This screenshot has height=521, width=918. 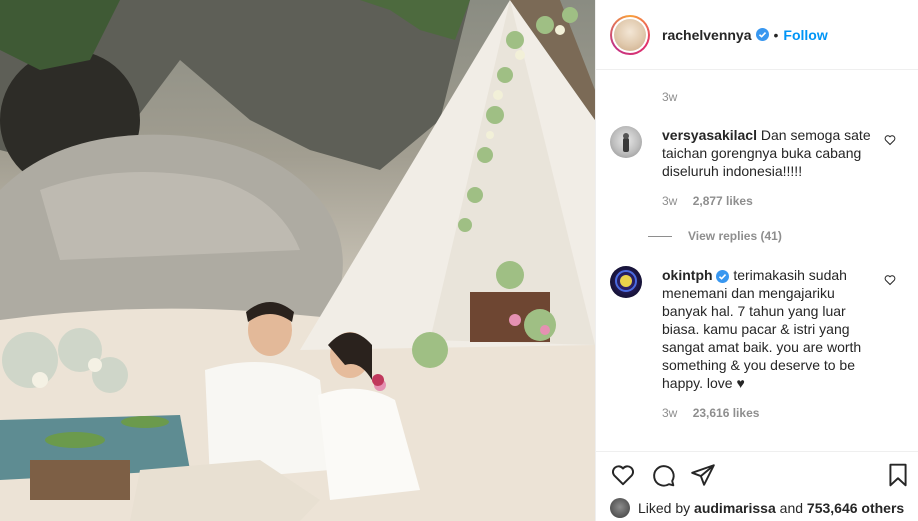 What do you see at coordinates (623, 475) in the screenshot?
I see `heart-icon` at bounding box center [623, 475].